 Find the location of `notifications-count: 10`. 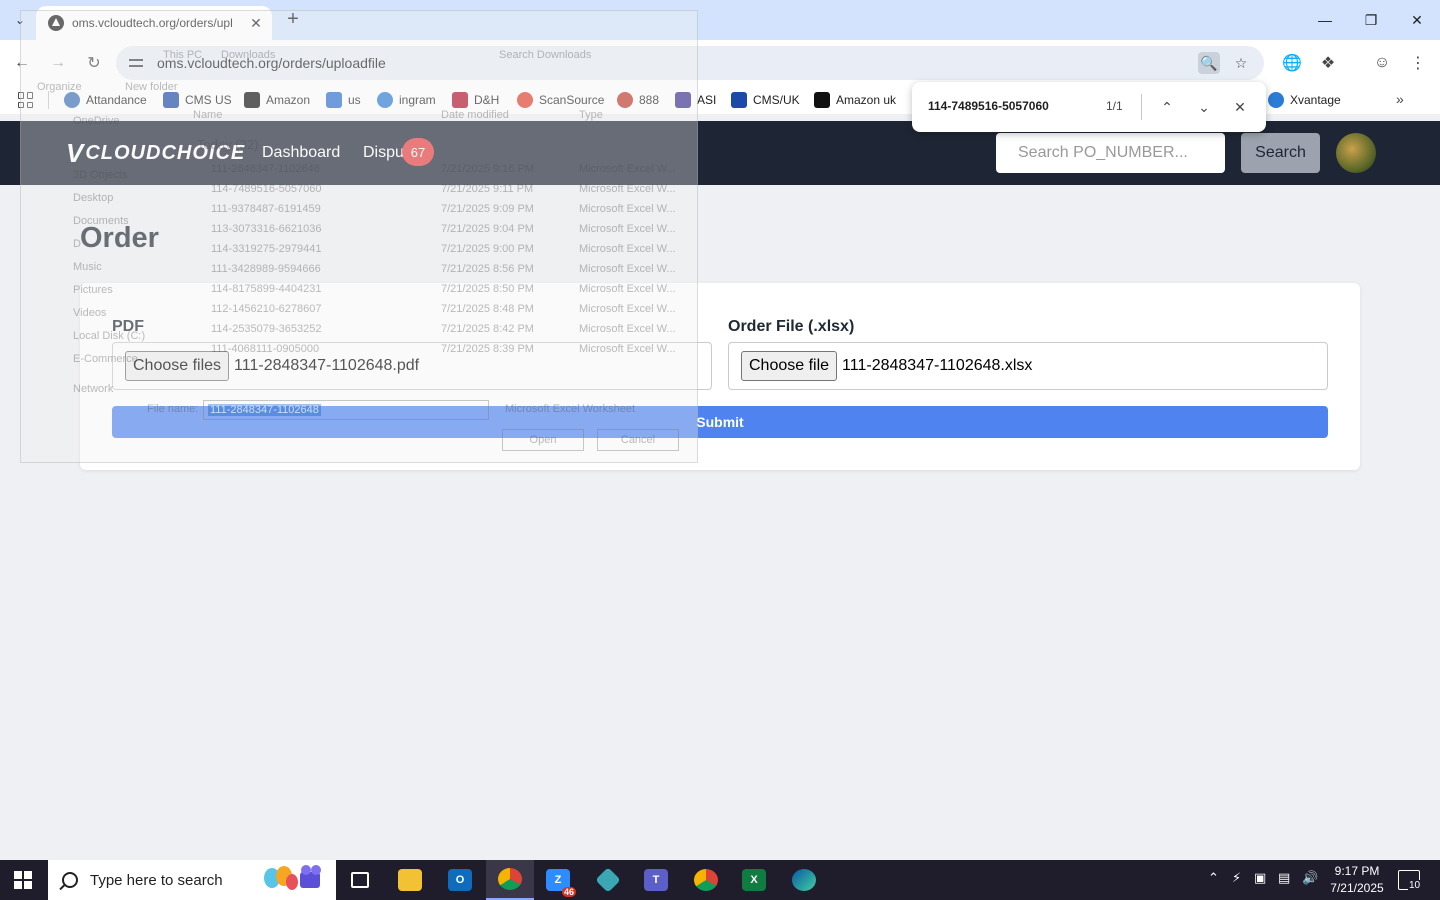

notifications-count: 10 is located at coordinates (1415, 885).